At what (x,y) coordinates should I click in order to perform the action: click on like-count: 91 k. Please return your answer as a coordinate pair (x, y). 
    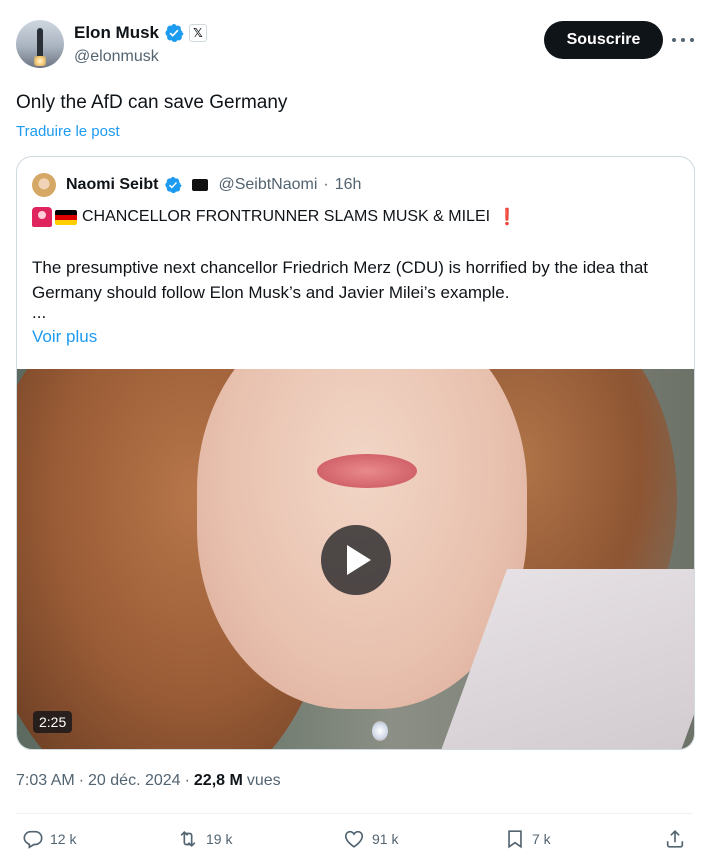
    Looking at the image, I should click on (385, 839).